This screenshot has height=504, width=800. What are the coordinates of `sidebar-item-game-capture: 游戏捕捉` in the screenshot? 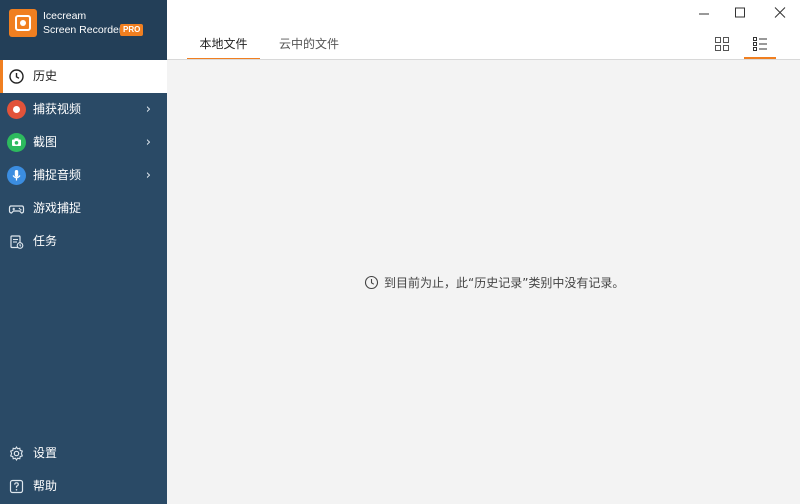 It's located at (83, 208).